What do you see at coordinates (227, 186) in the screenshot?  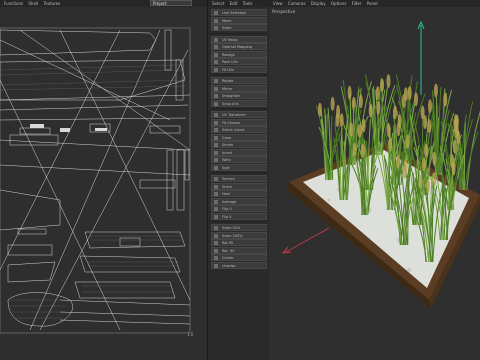 I see `tool-button-label: Stitch` at bounding box center [227, 186].